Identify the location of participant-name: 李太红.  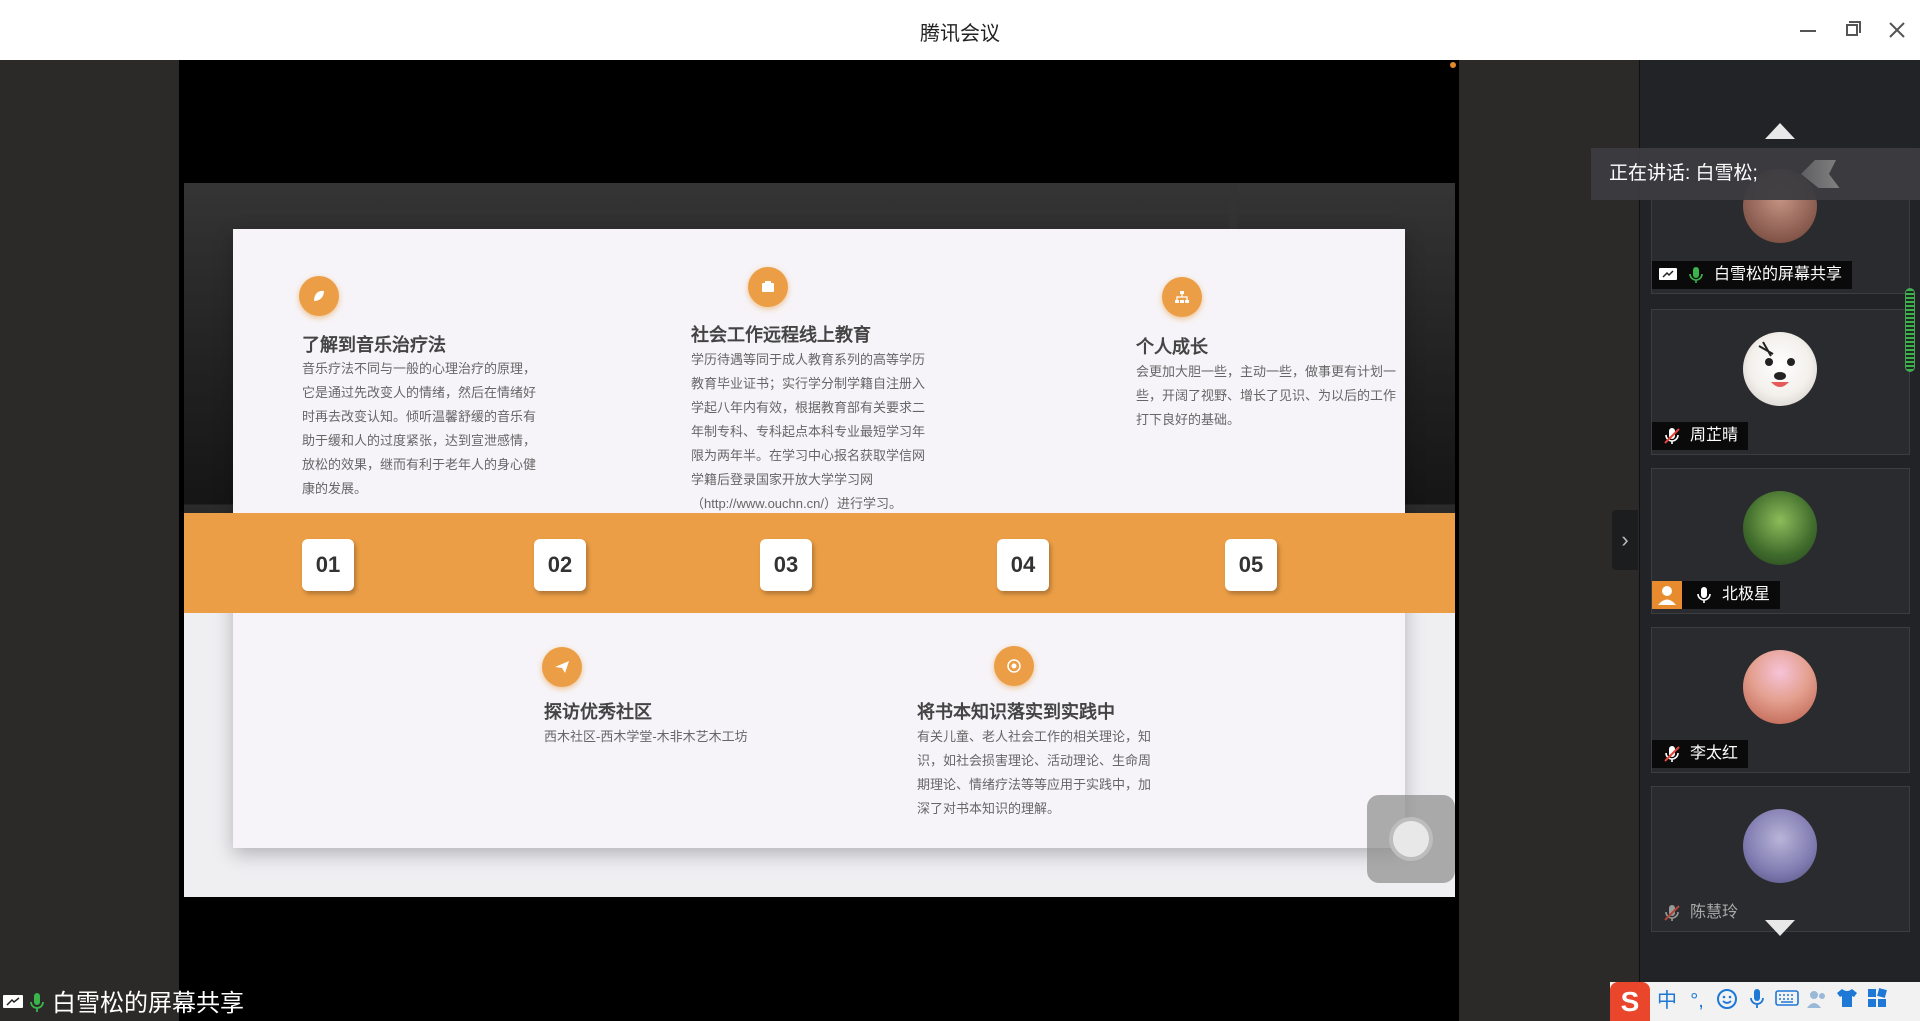
(1714, 753).